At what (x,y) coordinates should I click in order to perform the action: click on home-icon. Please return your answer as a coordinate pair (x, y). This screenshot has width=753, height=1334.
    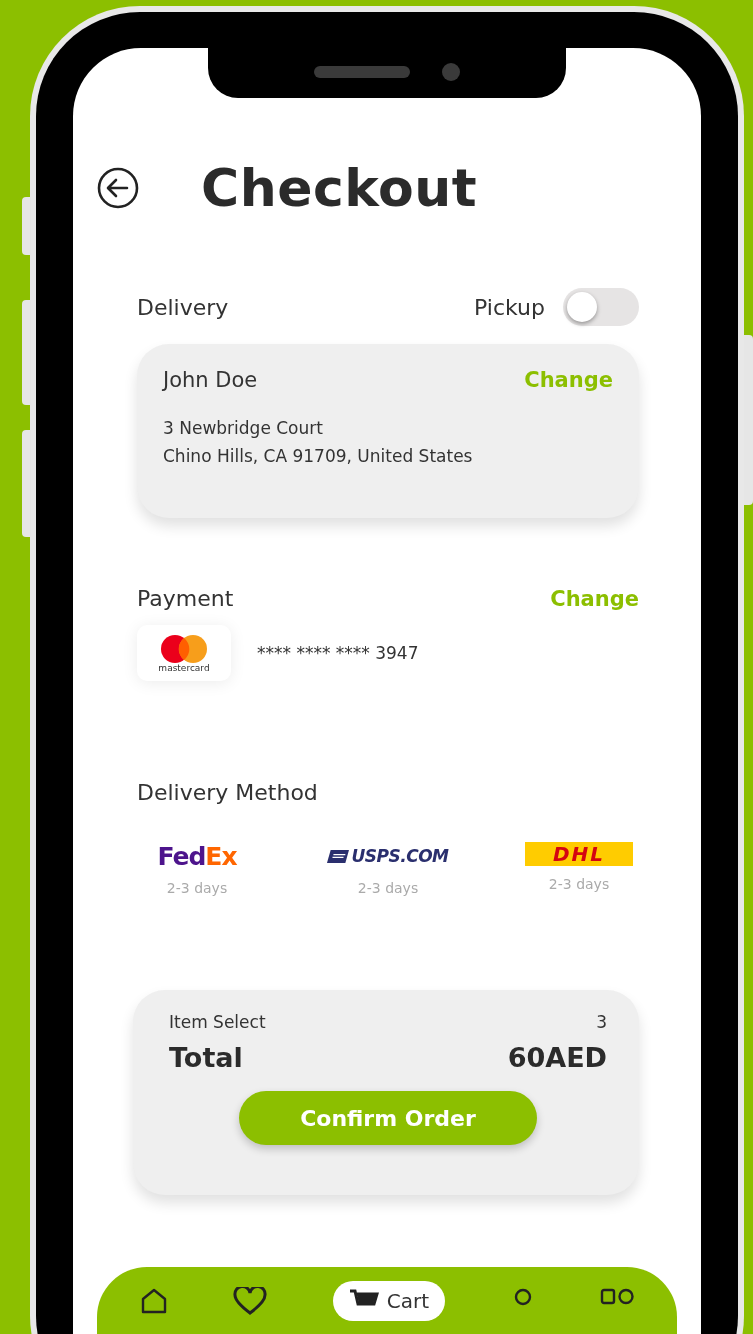
    Looking at the image, I should click on (153, 1301).